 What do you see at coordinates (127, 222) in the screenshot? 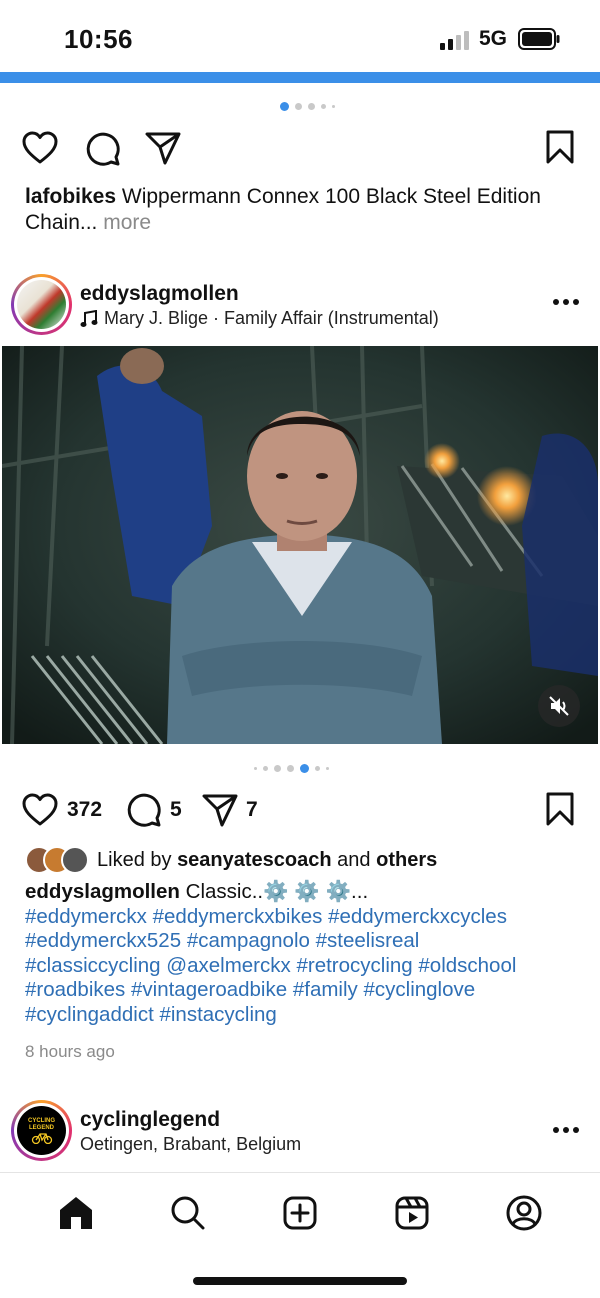
I see `more-link: more` at bounding box center [127, 222].